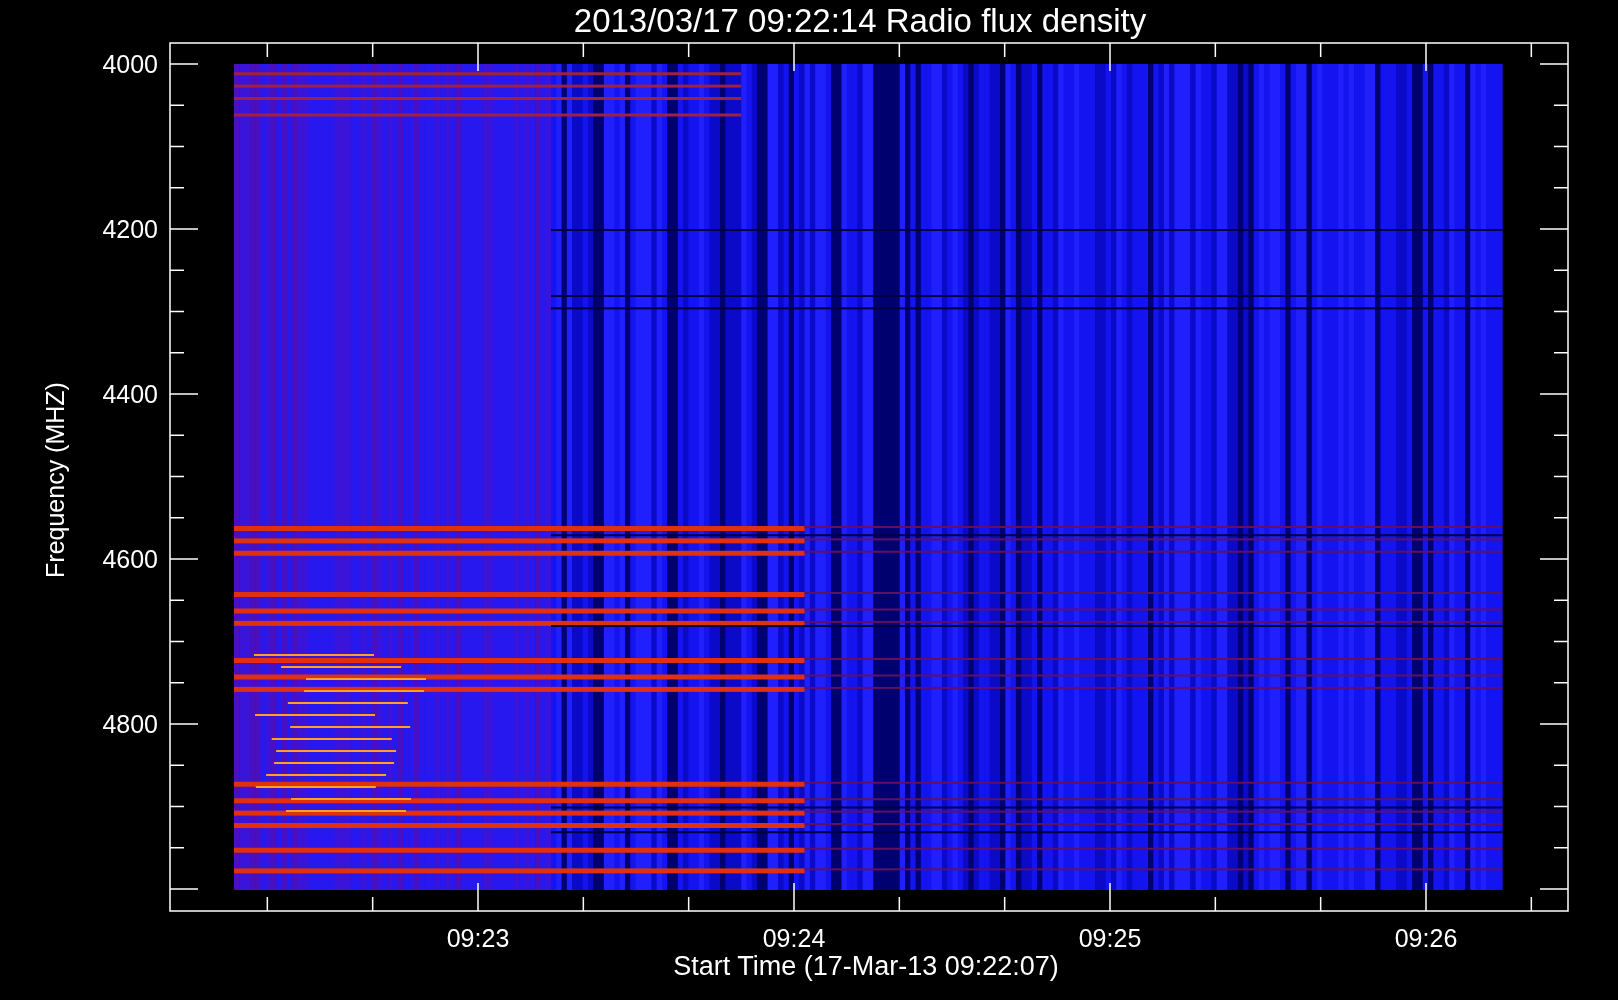  Describe the element at coordinates (1426, 938) in the screenshot. I see `x-tick-label: 09:26` at that location.